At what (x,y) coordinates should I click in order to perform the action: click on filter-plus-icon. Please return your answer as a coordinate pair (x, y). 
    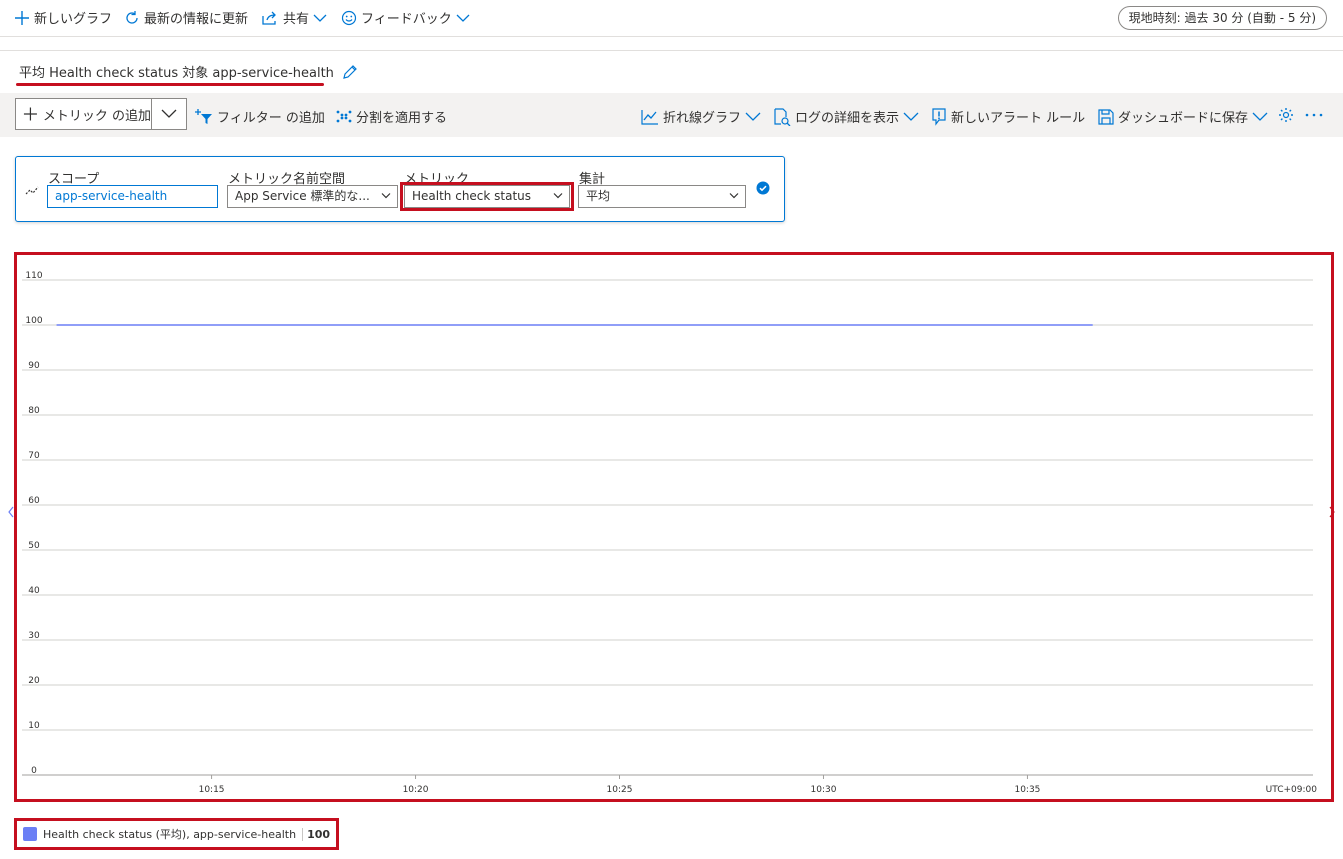
    Looking at the image, I should click on (203, 116).